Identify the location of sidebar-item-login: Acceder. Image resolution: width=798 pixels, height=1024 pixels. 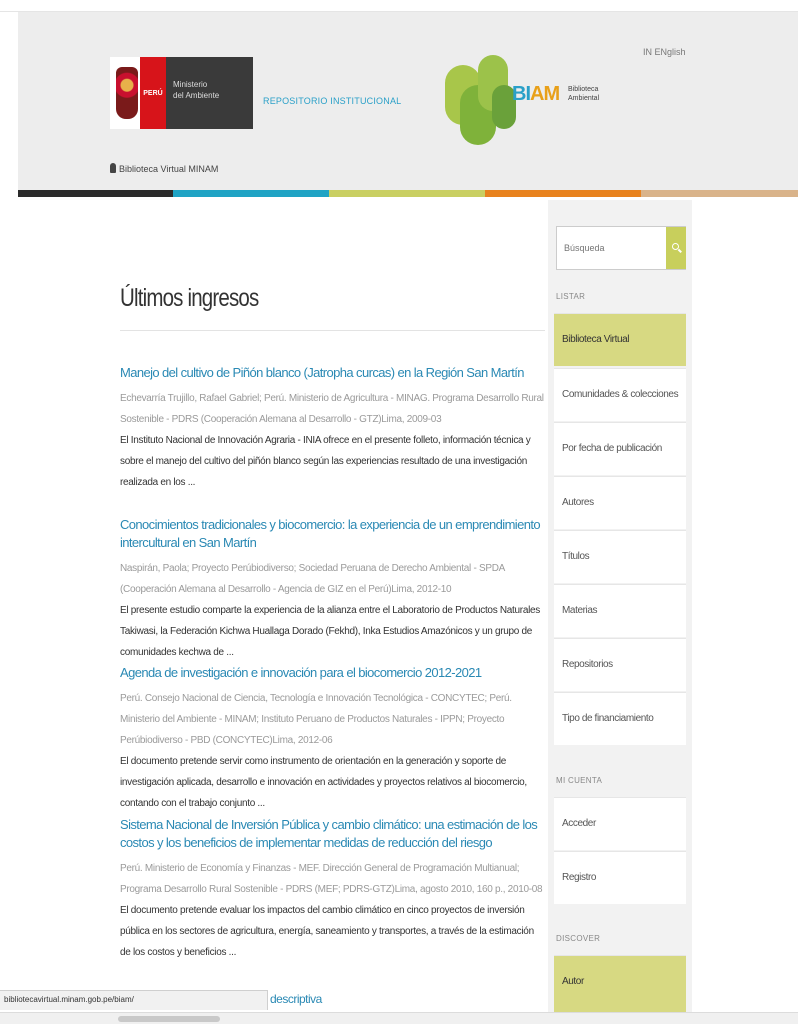
(620, 823).